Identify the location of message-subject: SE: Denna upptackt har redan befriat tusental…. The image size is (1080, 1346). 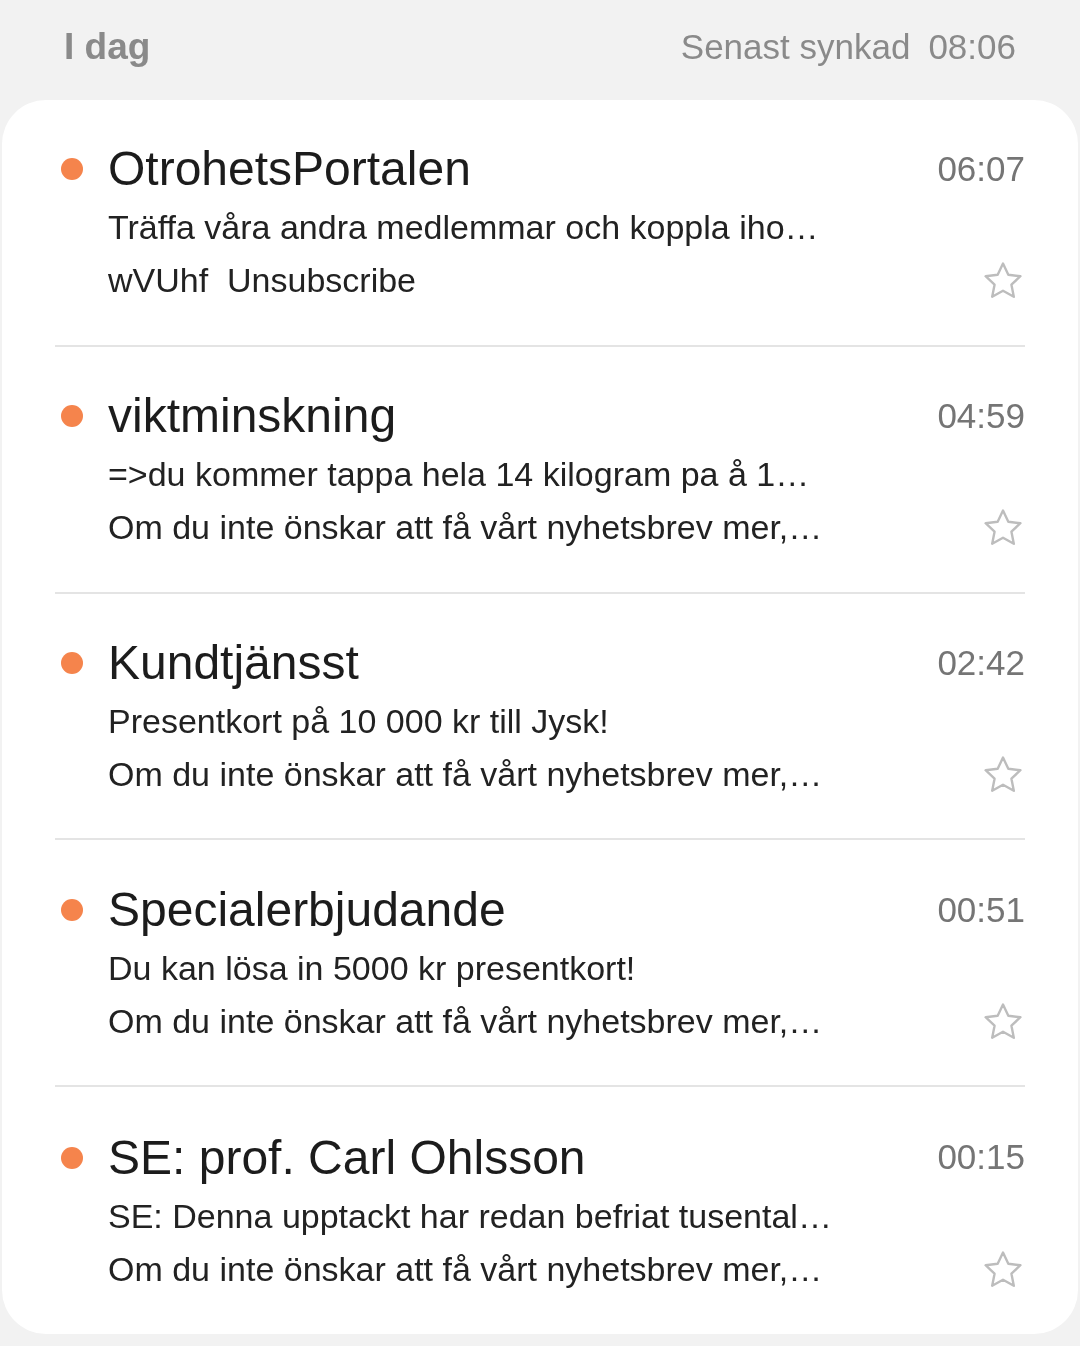
(470, 1216).